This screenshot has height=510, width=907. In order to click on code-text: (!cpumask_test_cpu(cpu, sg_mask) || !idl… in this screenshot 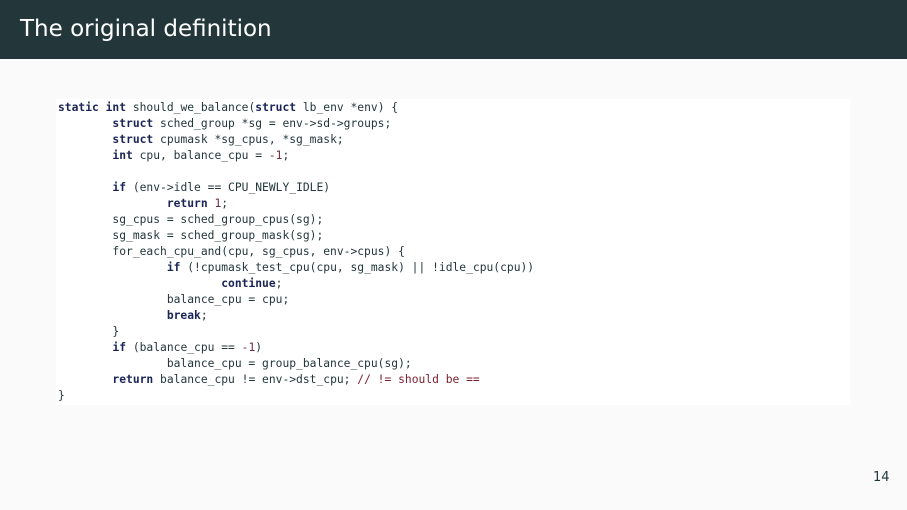, I will do `click(357, 267)`.